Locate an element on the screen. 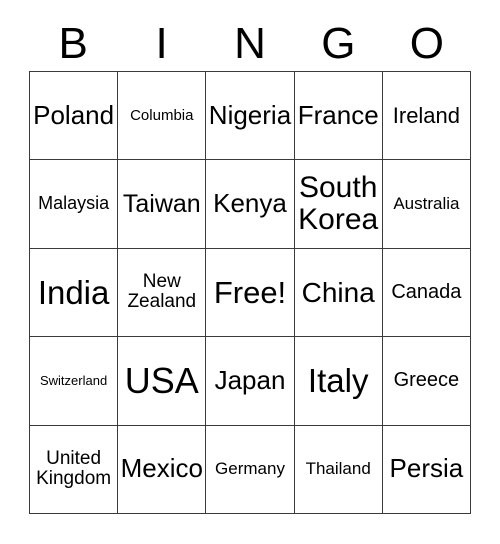 This screenshot has height=544, width=500. bingo-cell-label: Australia is located at coordinates (426, 203).